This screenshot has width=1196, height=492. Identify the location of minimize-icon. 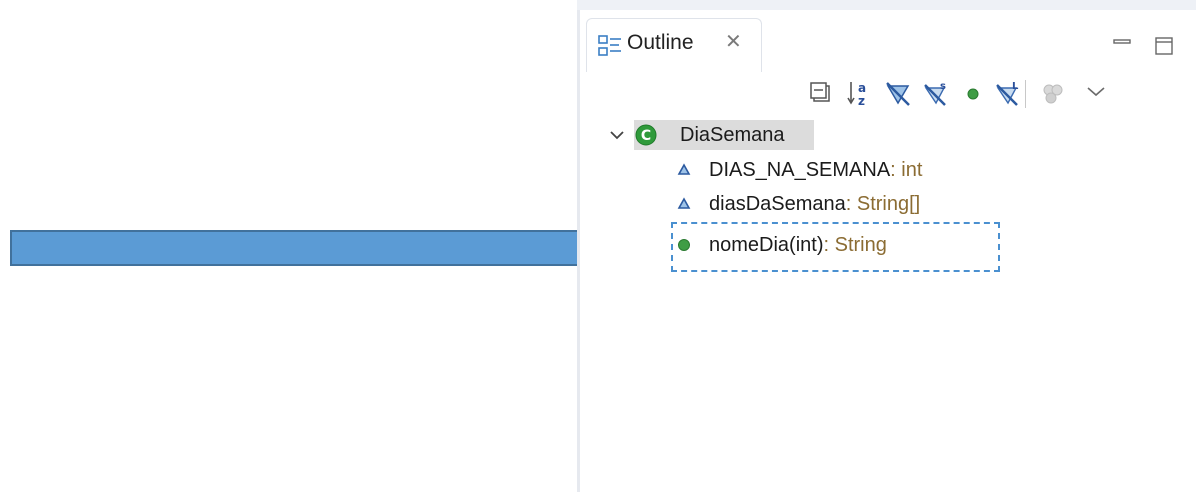
(1123, 43).